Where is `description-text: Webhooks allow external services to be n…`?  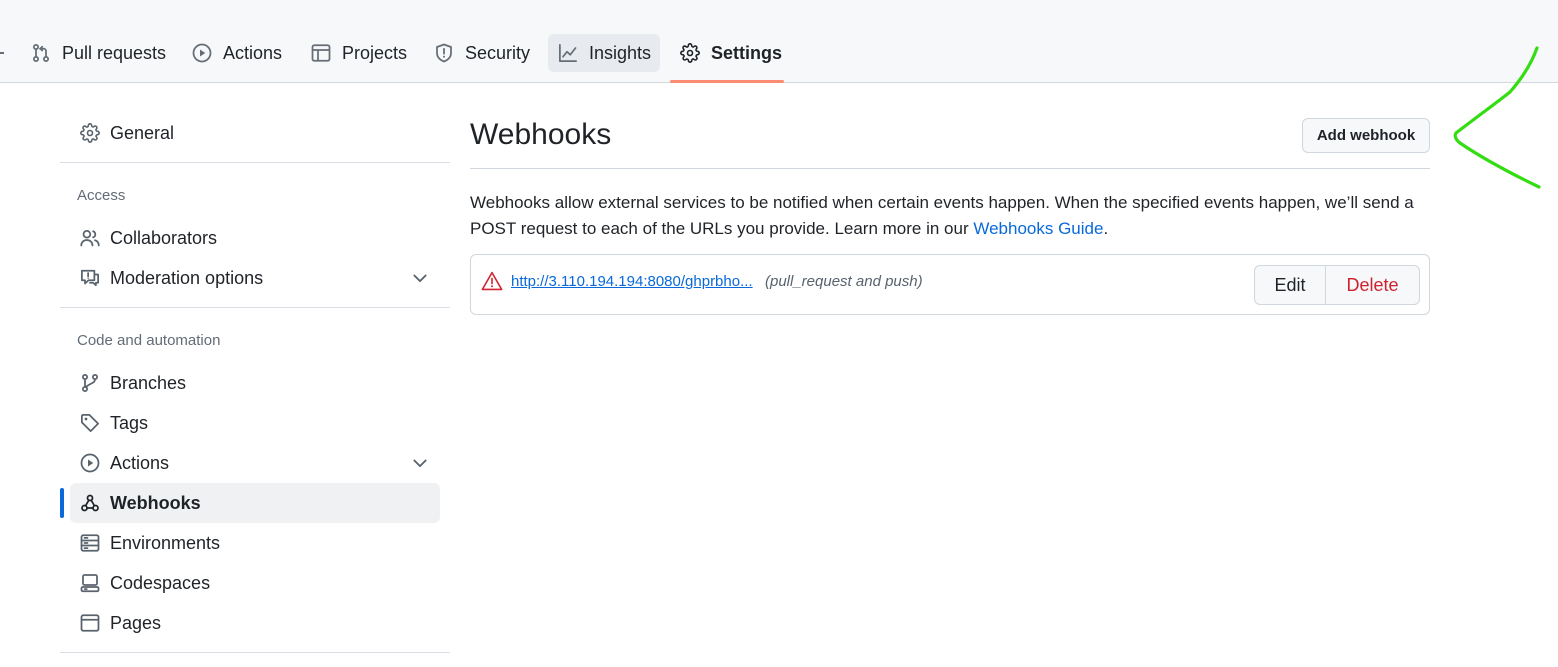 description-text: Webhooks allow external services to be n… is located at coordinates (942, 215).